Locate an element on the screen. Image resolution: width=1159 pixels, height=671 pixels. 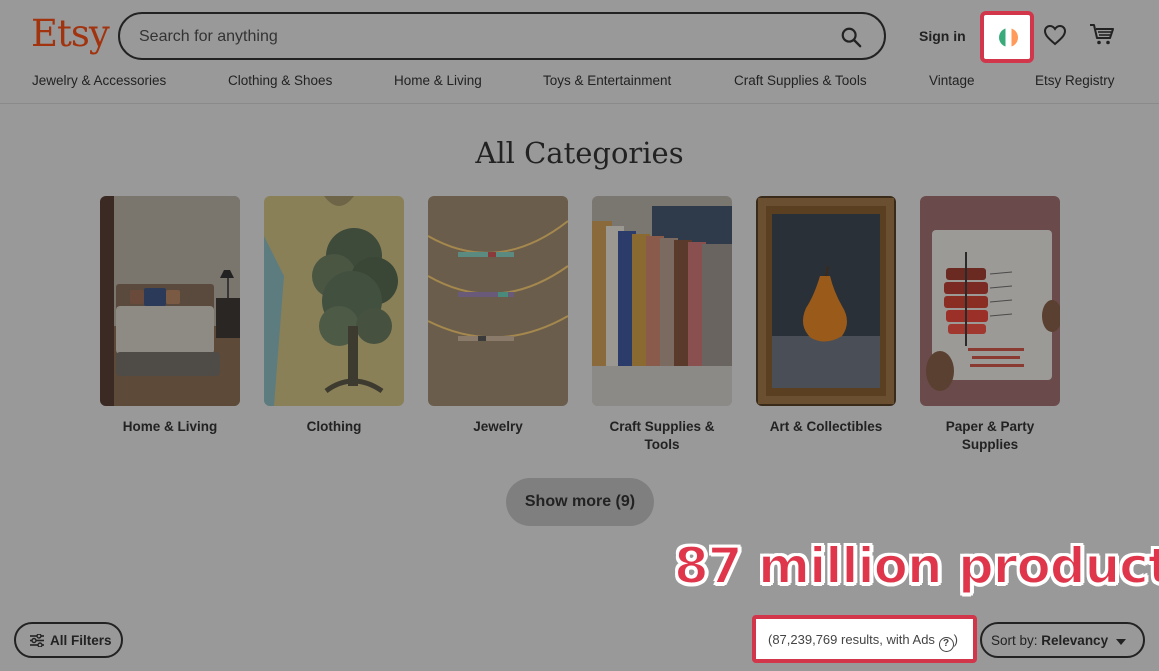
favorites-heart-icon is located at coordinates (1055, 35).